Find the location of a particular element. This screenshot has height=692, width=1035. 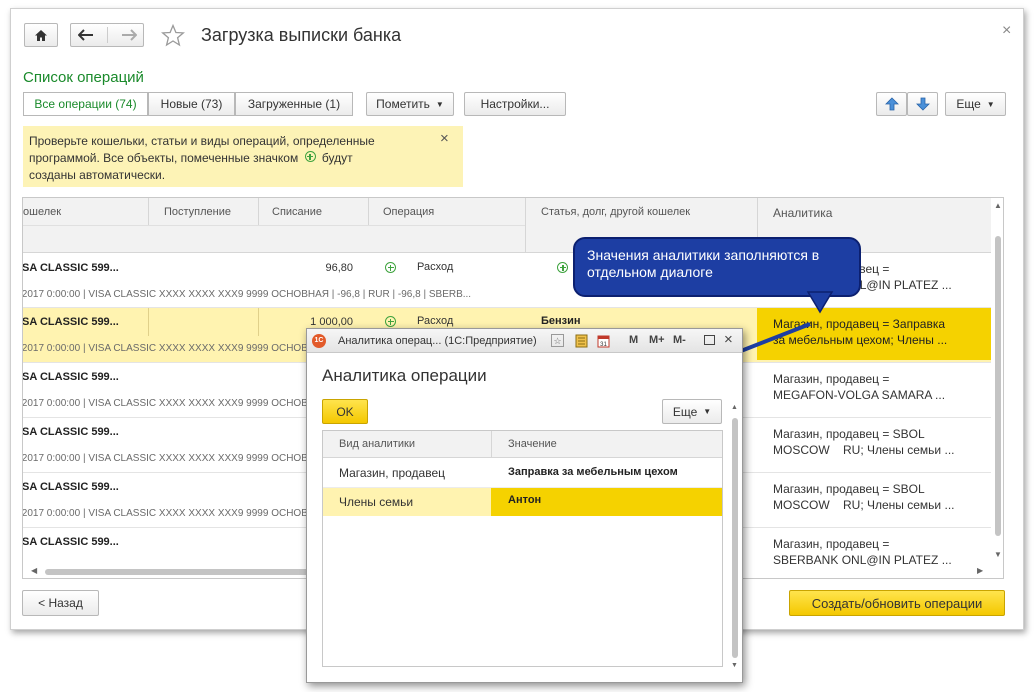

column-analytics-kind: Вид аналитики is located at coordinates (377, 444).